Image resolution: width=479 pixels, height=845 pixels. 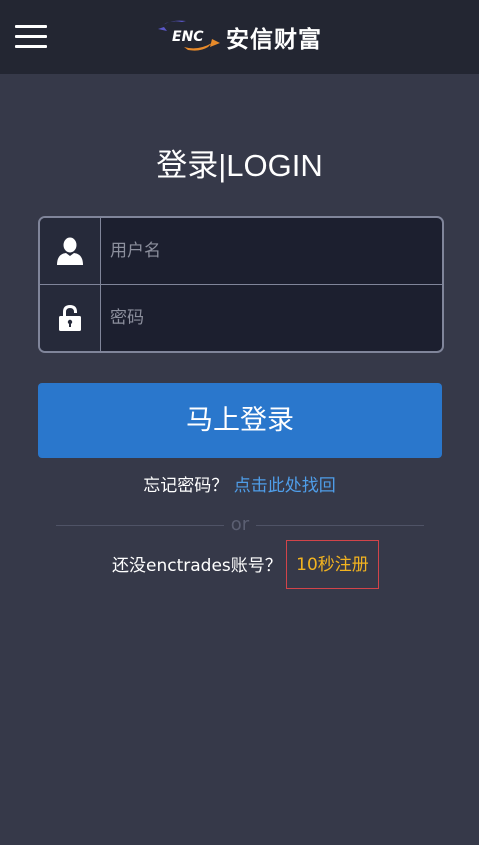 What do you see at coordinates (240, 420) in the screenshot?
I see `login-button: 马上登录` at bounding box center [240, 420].